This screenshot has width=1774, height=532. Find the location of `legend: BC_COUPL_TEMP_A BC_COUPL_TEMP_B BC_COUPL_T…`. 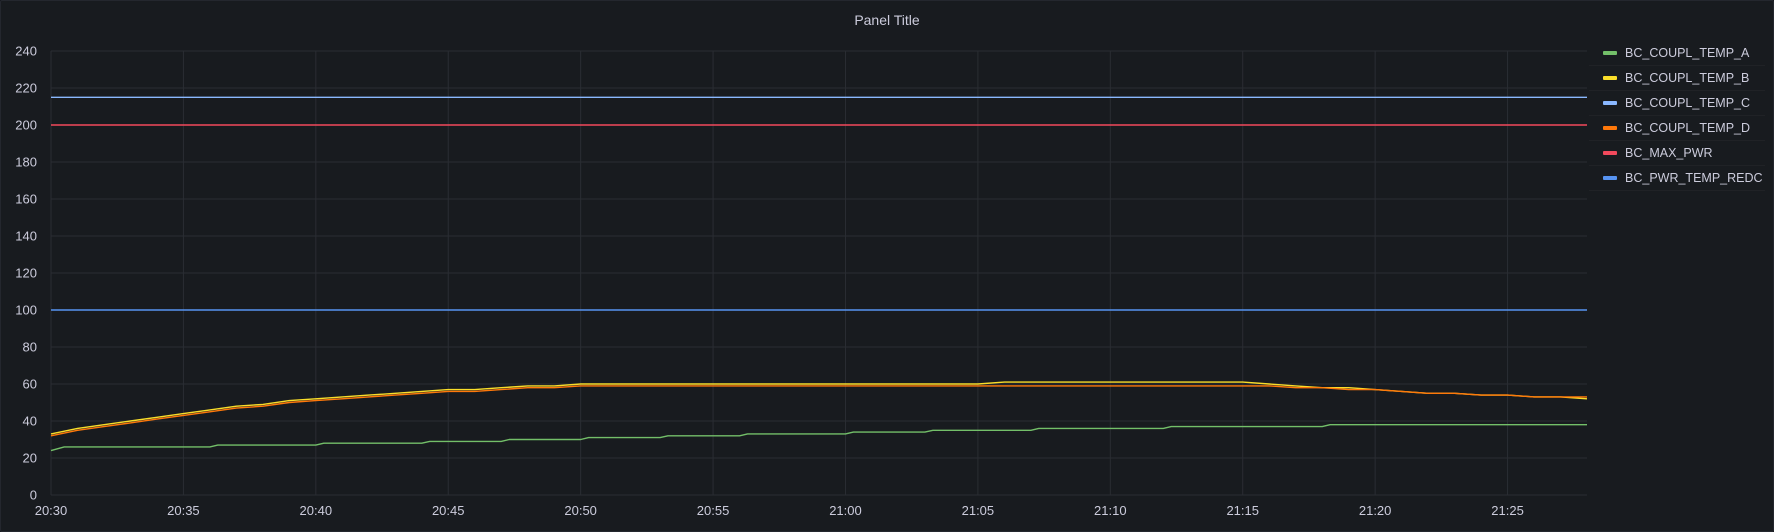

legend: BC_COUPL_TEMP_A BC_COUPL_TEMP_B BC_COUPL_T… is located at coordinates (1677, 116).